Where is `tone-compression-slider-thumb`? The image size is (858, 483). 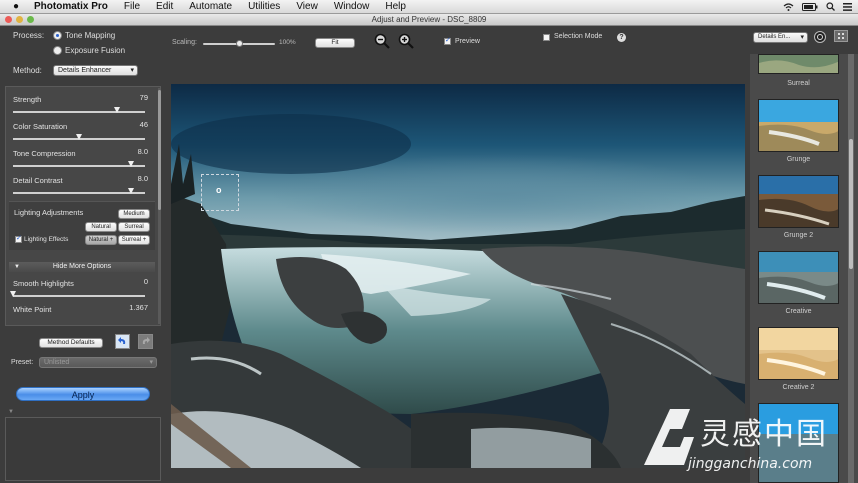 tone-compression-slider-thumb is located at coordinates (131, 164).